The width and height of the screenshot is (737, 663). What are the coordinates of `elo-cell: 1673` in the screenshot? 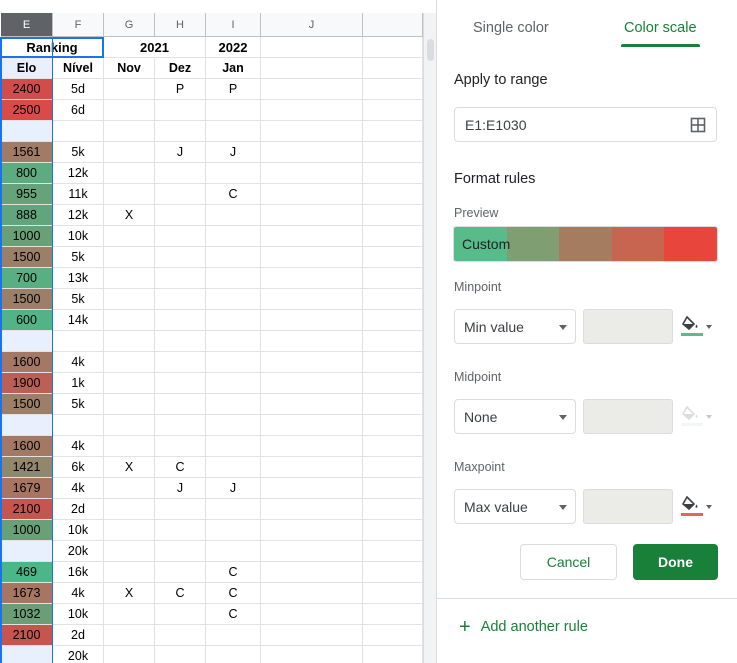 It's located at (27, 593).